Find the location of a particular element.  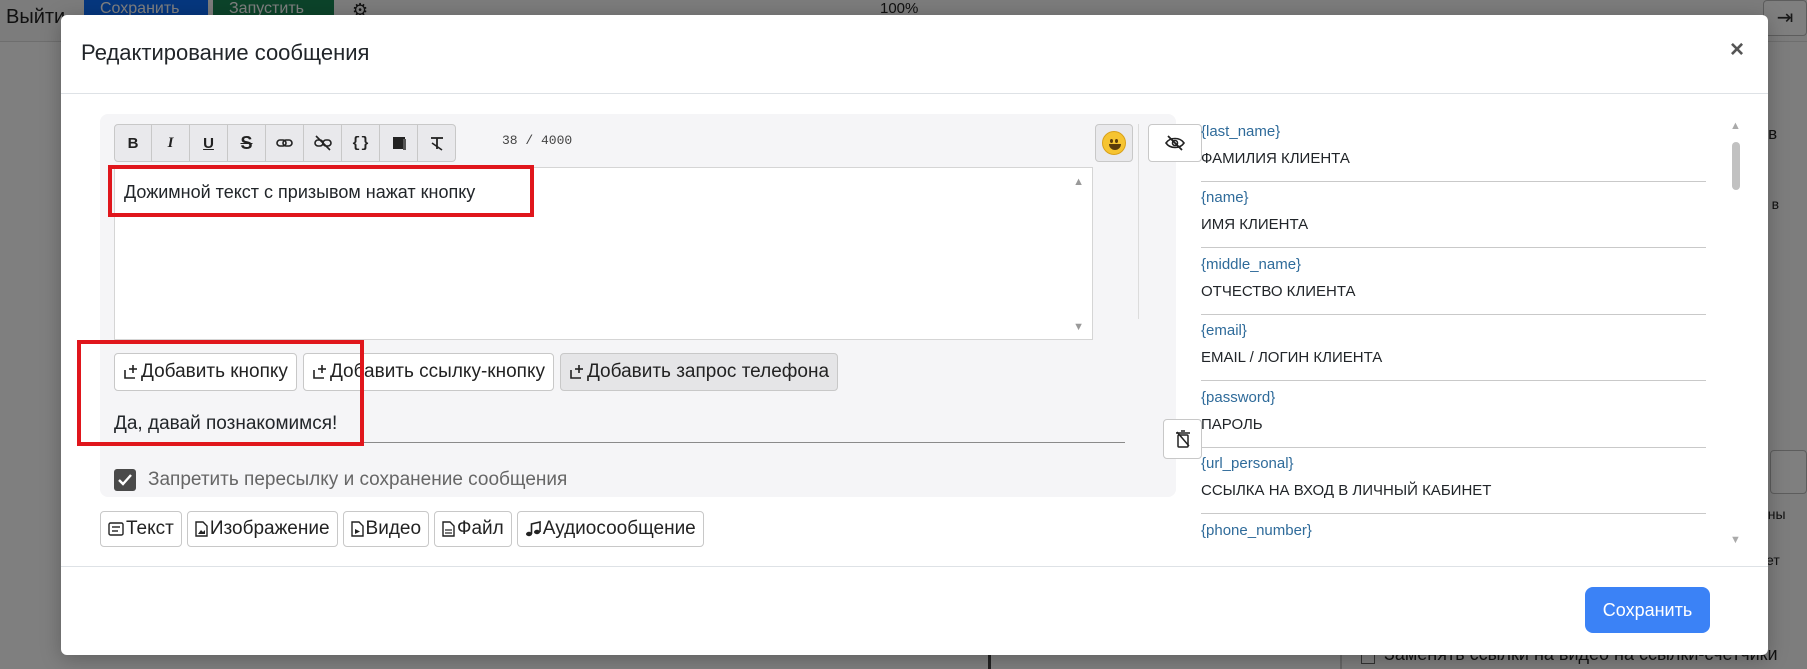

scrollbar-thumb is located at coordinates (1736, 166).